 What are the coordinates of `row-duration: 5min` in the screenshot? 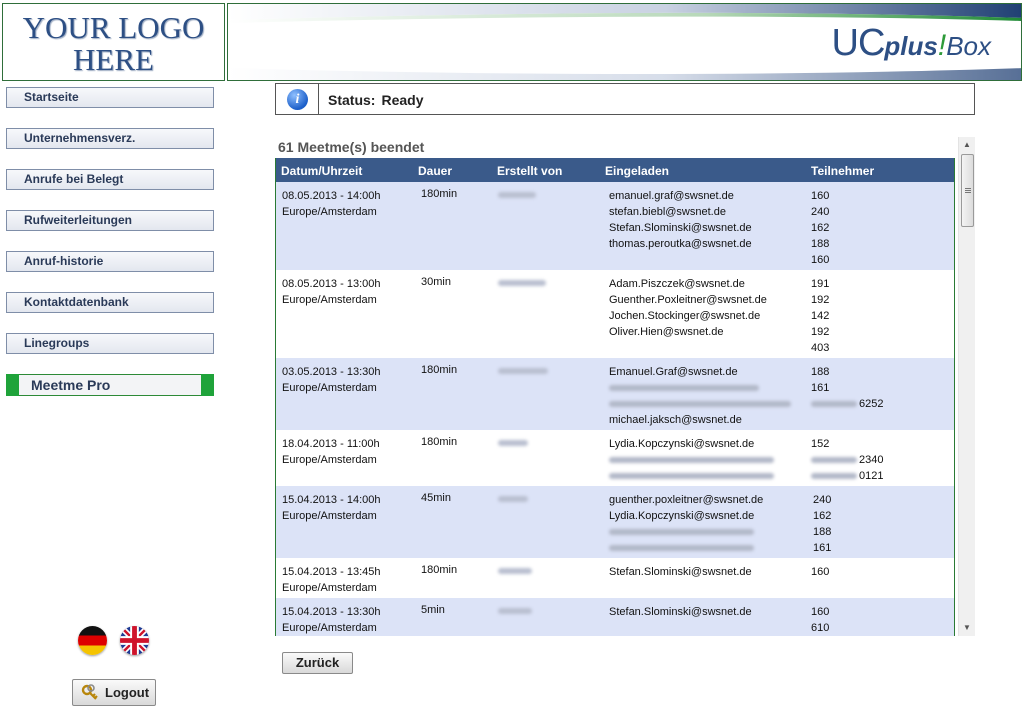 It's located at (433, 610).